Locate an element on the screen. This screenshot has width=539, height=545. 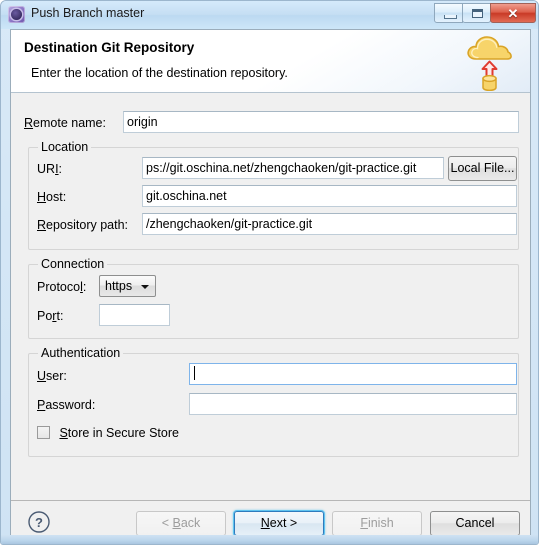
close-icon: ✕ is located at coordinates (513, 13).